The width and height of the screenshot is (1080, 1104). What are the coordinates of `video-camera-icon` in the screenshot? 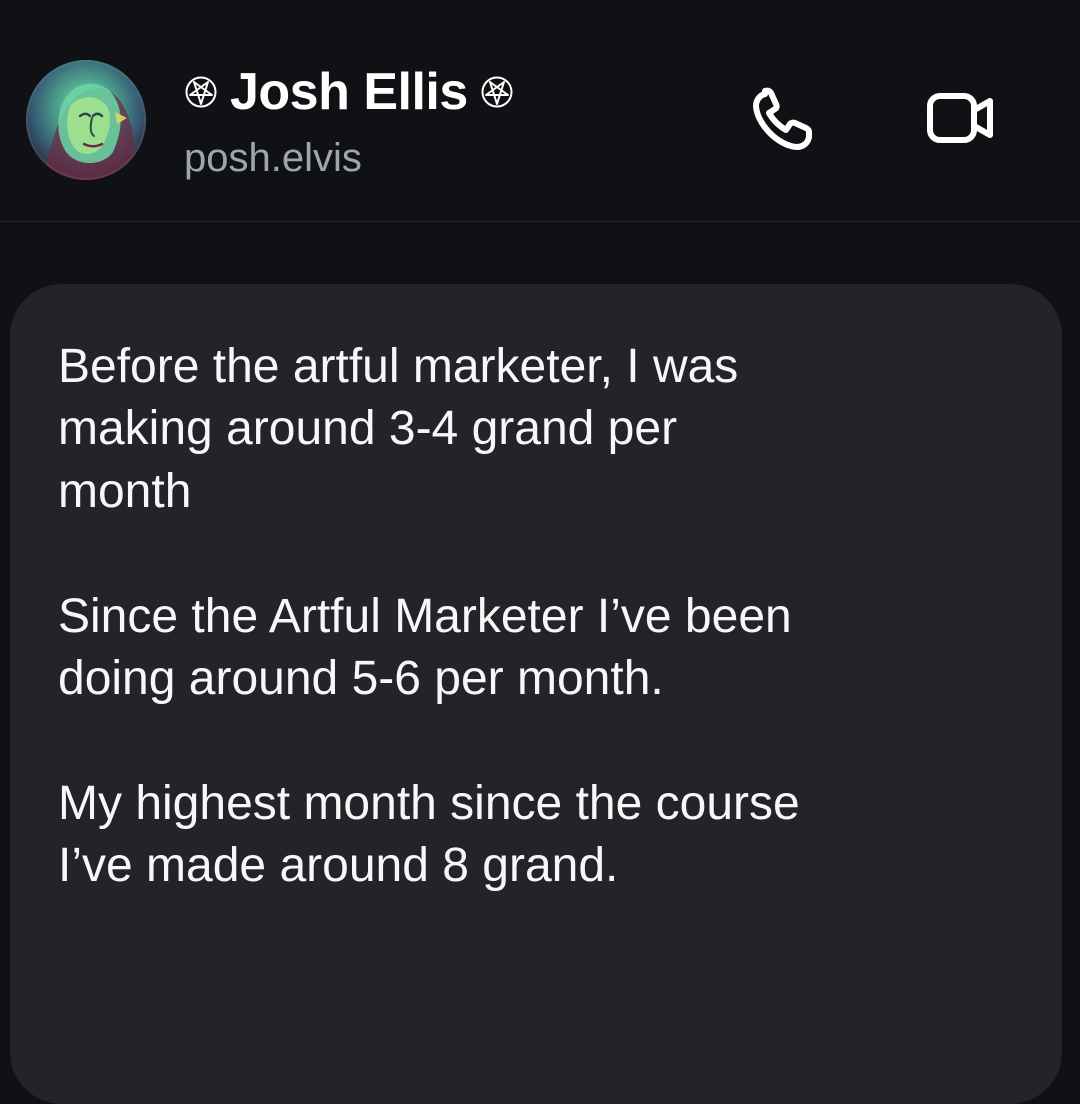 It's located at (960, 118).